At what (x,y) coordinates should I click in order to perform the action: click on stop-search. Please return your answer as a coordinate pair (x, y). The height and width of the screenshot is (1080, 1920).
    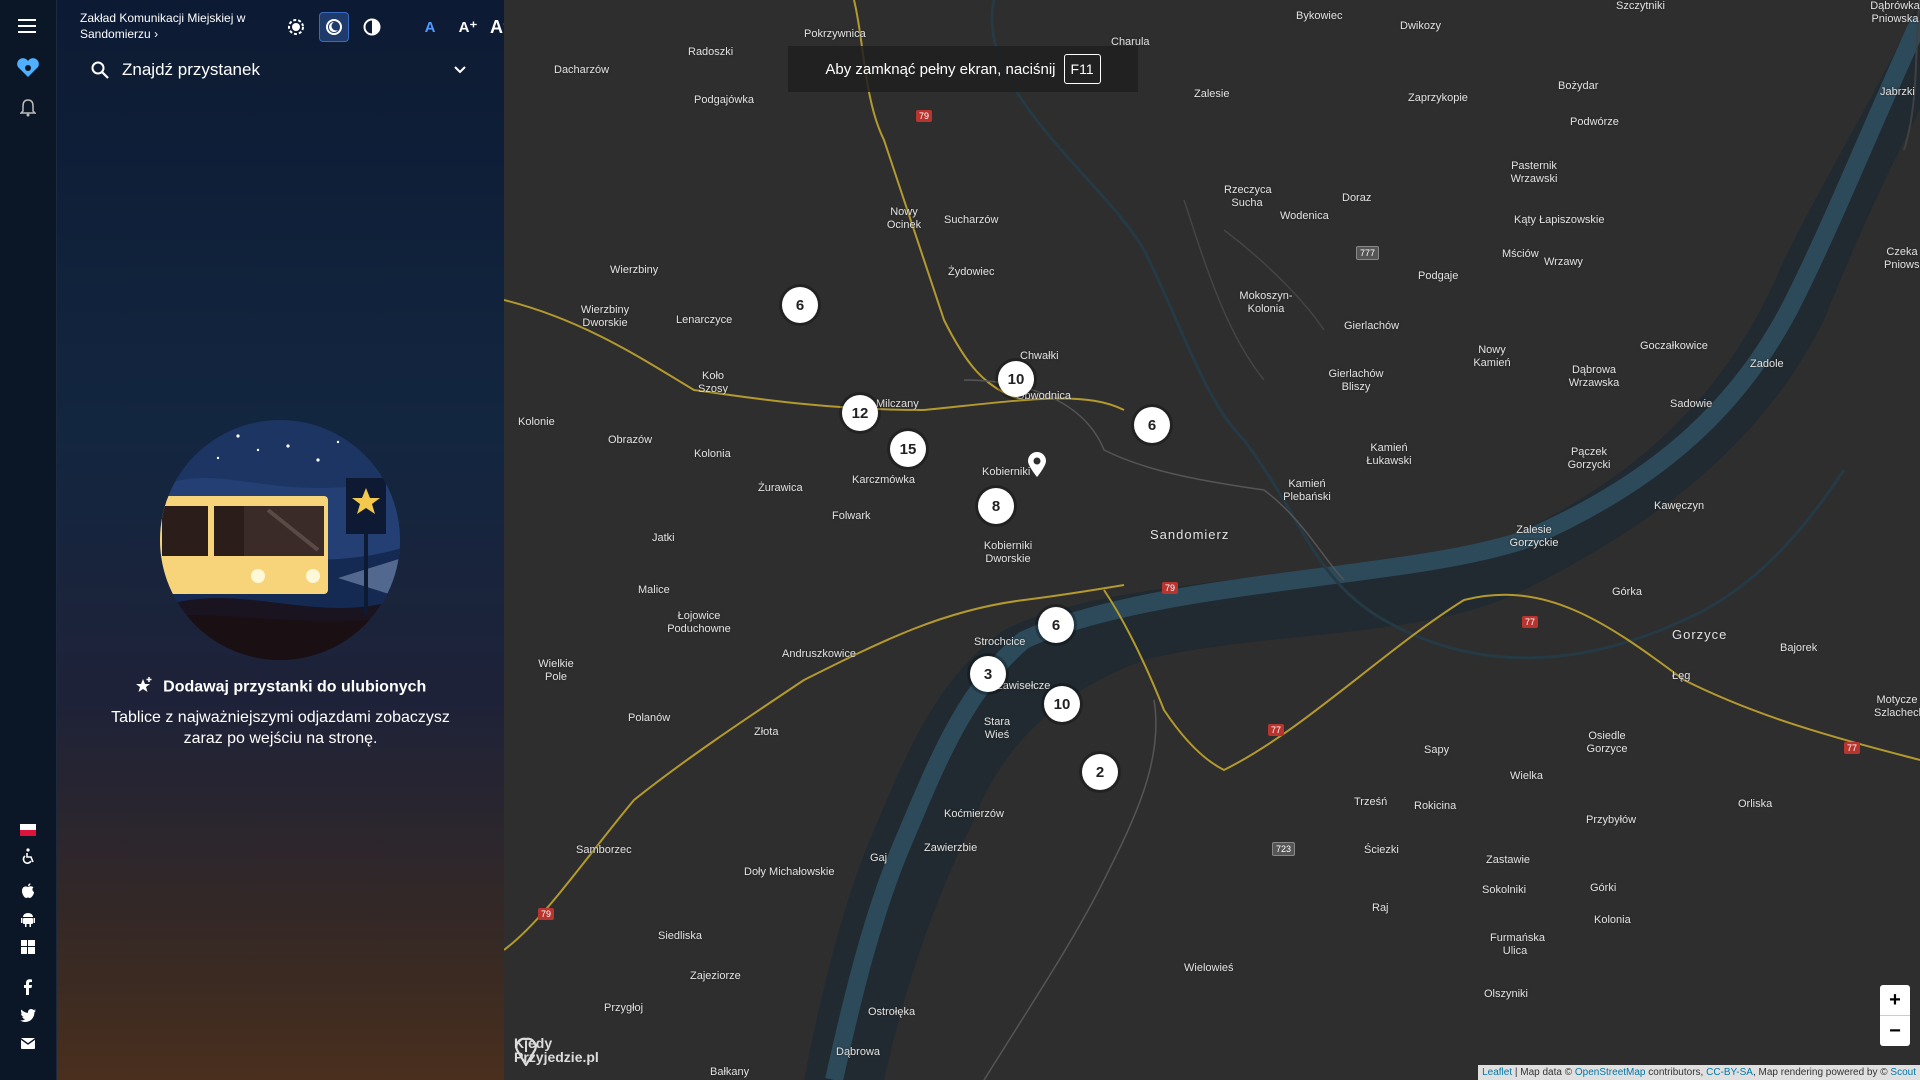
    Looking at the image, I should click on (280, 70).